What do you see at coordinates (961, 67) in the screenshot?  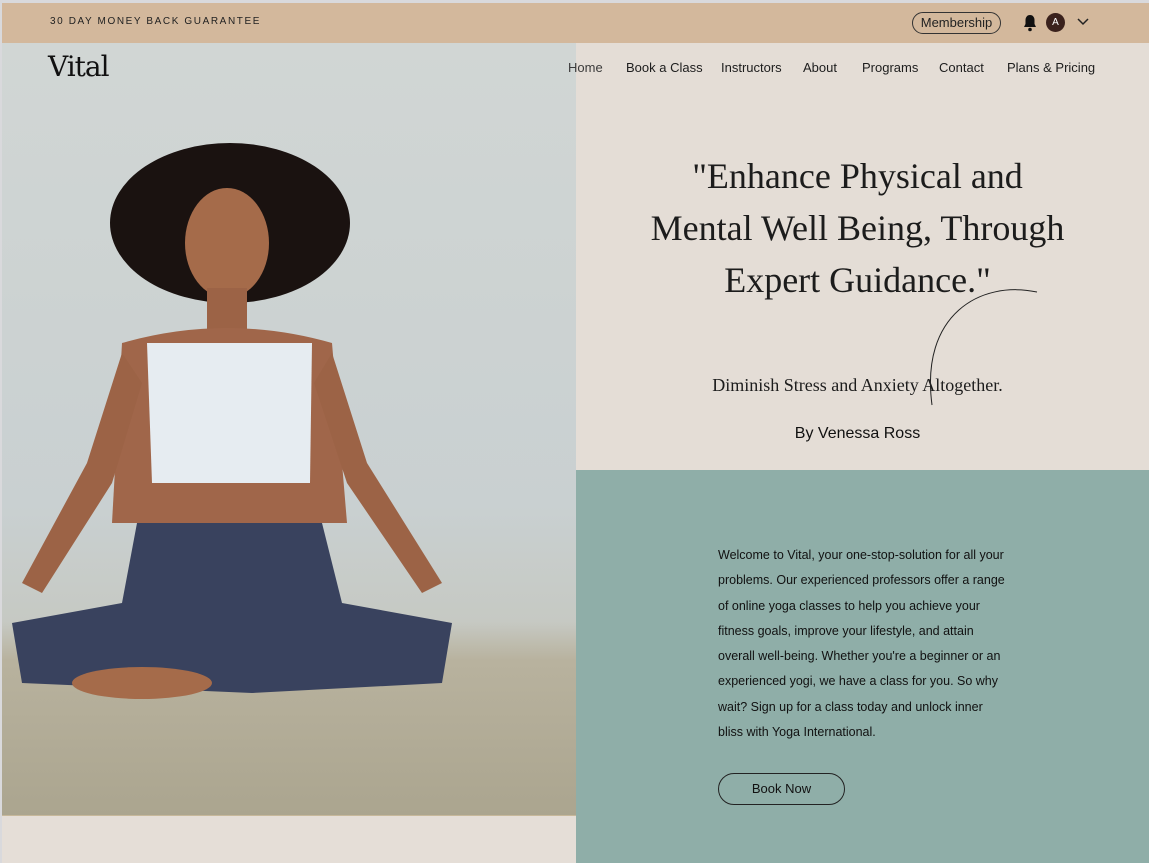 I see `nav-contact: Contact` at bounding box center [961, 67].